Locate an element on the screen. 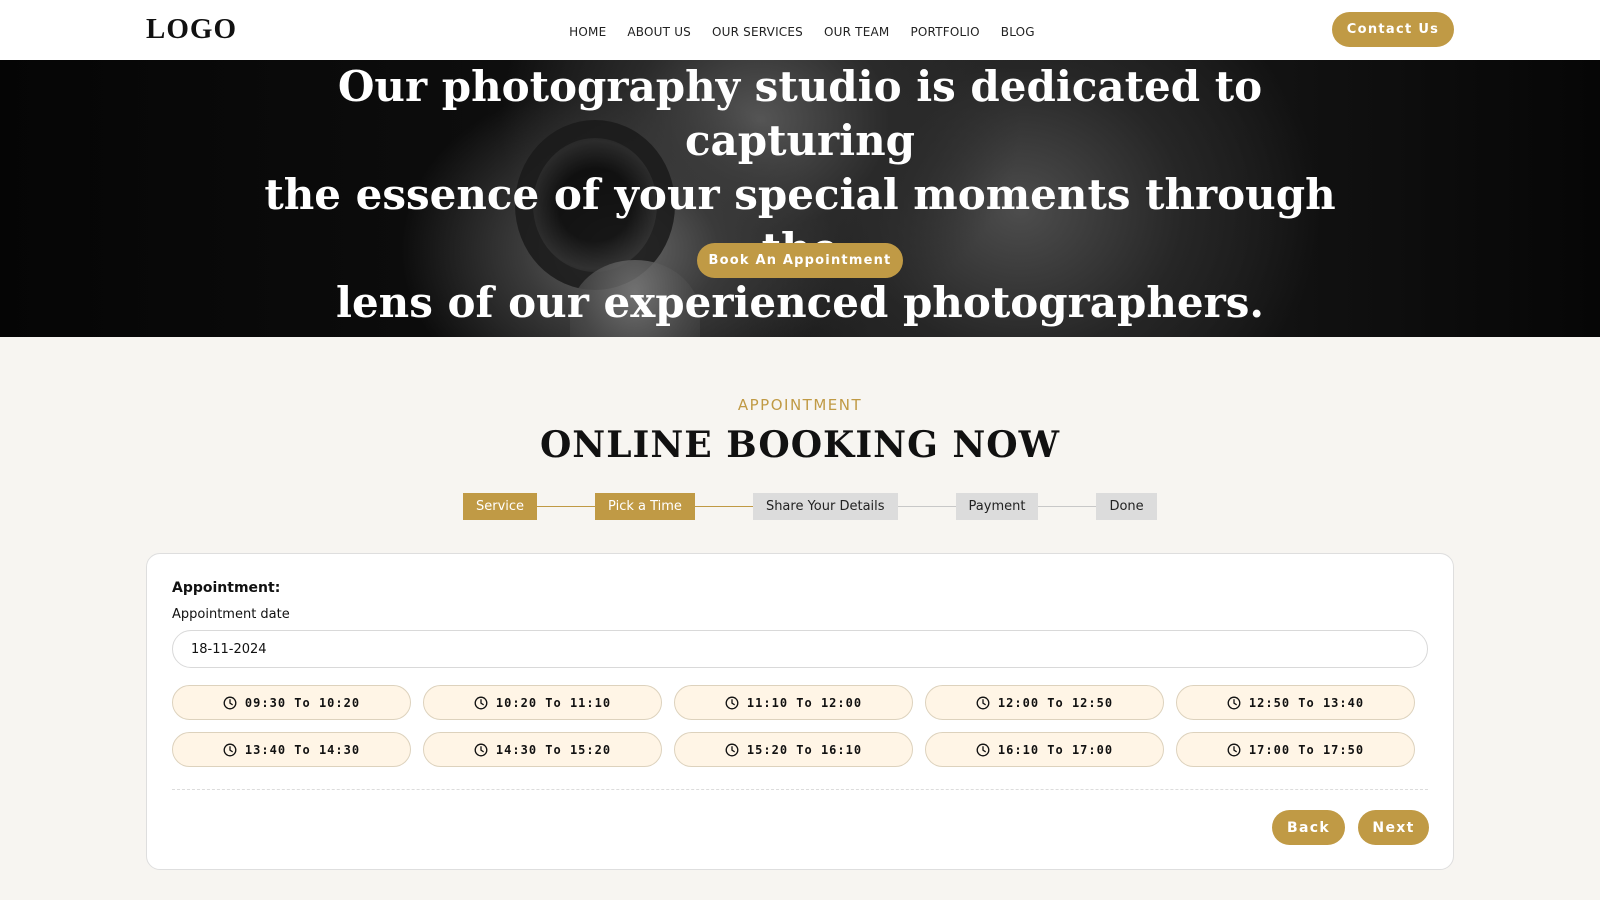 Image resolution: width=1600 pixels, height=900 pixels. time-slot-button: 11:10 To 12:00 is located at coordinates (793, 702).